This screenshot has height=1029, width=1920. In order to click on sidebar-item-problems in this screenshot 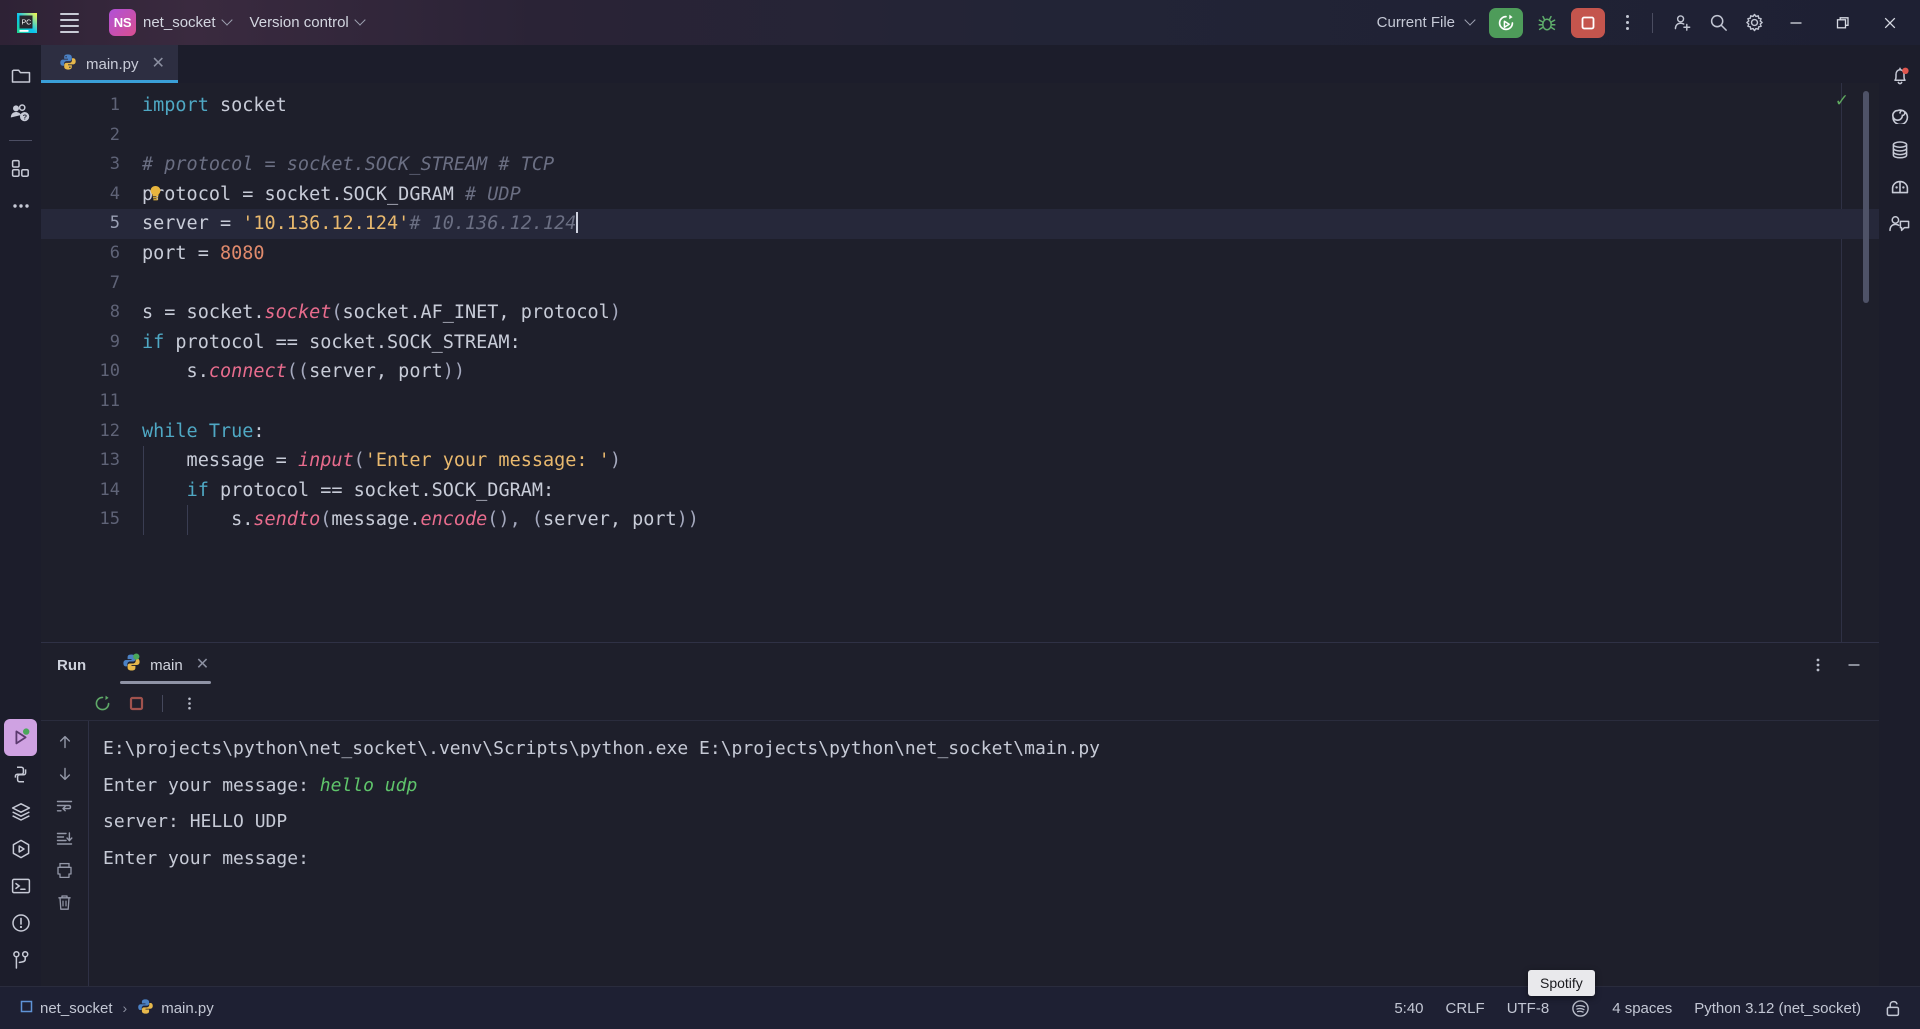, I will do `click(20, 922)`.